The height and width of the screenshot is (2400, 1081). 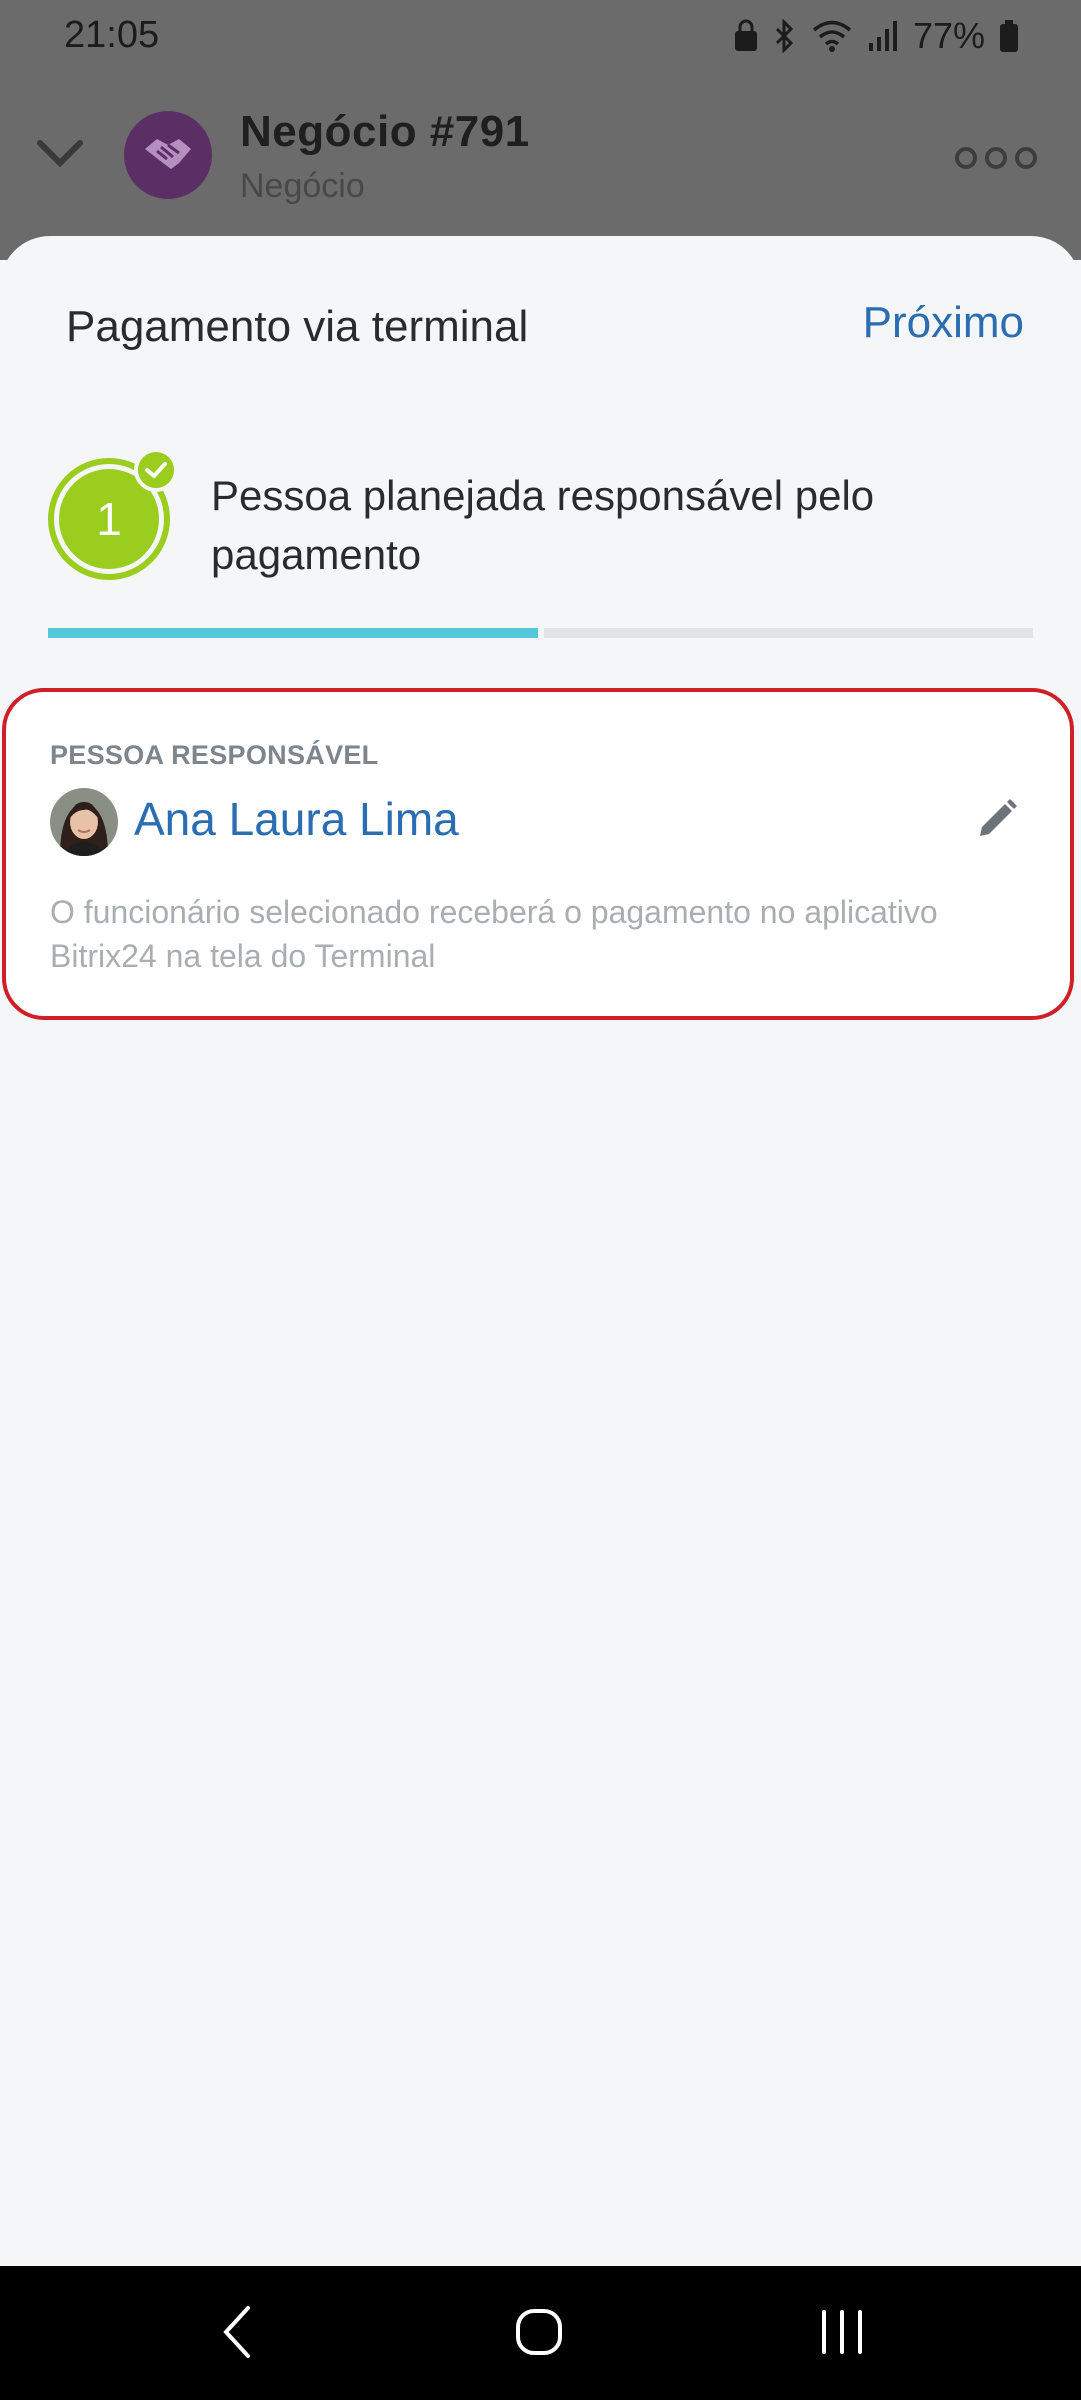 I want to click on deal-subtitle: Negócio, so click(x=302, y=186).